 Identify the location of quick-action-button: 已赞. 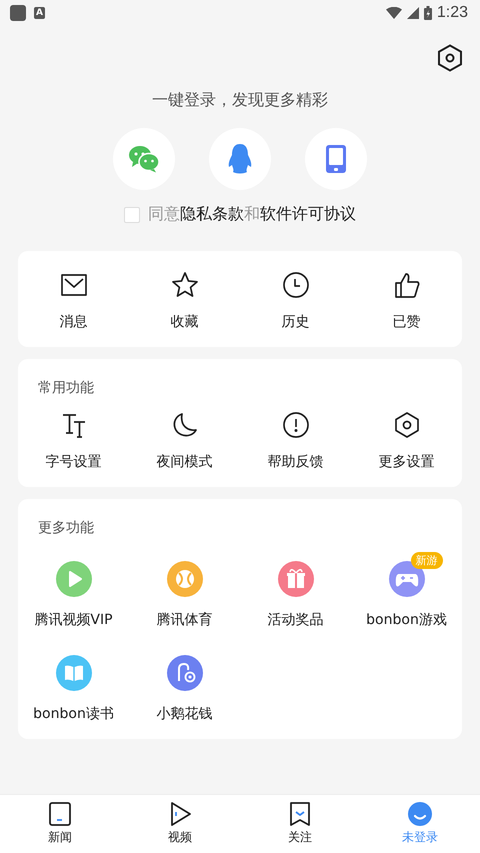
(406, 301).